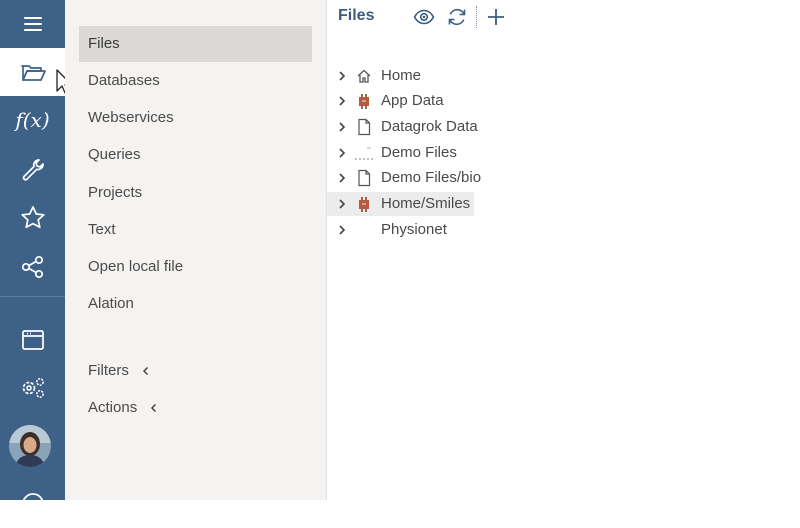  Describe the element at coordinates (426, 203) in the screenshot. I see `tree-node-label: Home/Smiles` at that location.